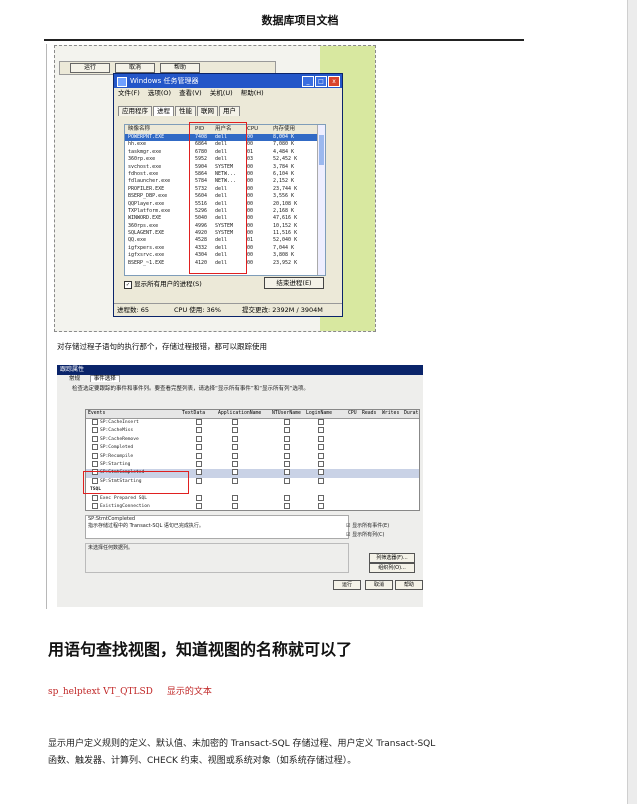 The height and width of the screenshot is (804, 637). I want to click on minimize-icon: _, so click(308, 81).